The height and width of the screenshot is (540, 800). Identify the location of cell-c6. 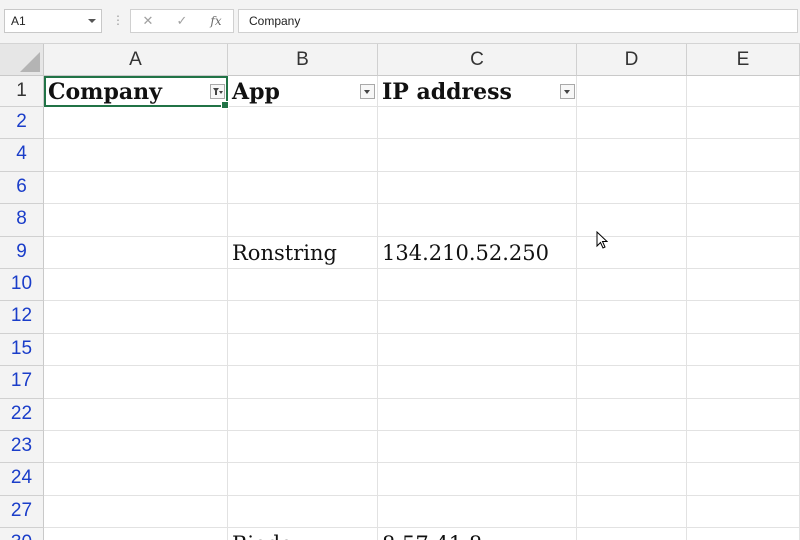
(477, 188).